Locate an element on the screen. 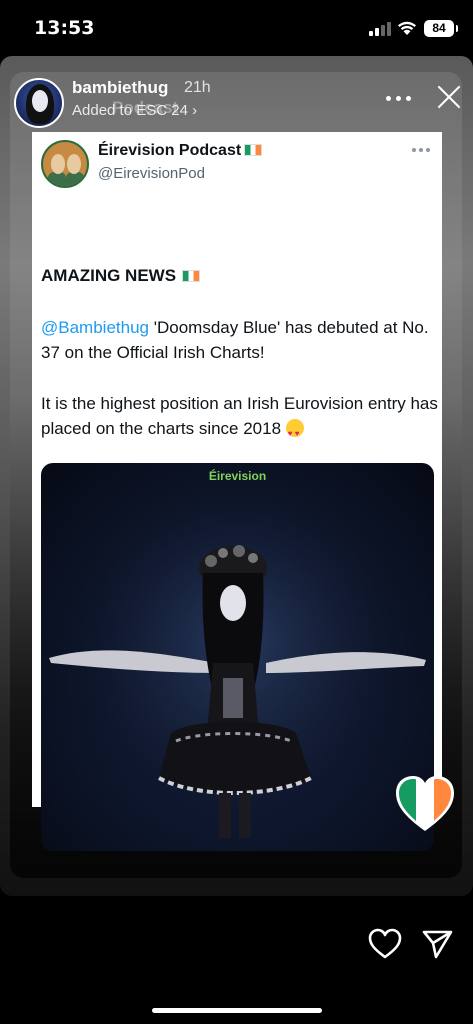 This screenshot has width=473, height=1024. tweet-display-name: Éirevision Podcast is located at coordinates (180, 151).